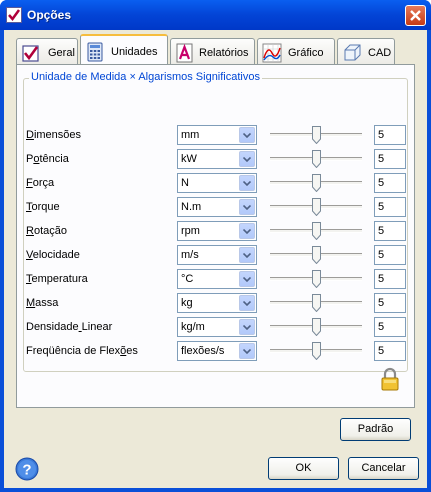  What do you see at coordinates (217, 255) in the screenshot?
I see `unit-select: m/s` at bounding box center [217, 255].